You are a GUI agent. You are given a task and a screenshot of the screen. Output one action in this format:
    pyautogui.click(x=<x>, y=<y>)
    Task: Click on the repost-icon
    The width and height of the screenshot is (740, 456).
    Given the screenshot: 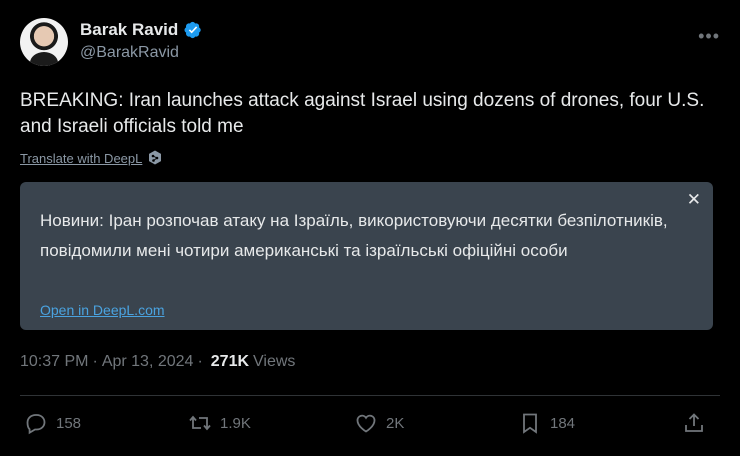 What is the action you would take?
    pyautogui.click(x=200, y=423)
    